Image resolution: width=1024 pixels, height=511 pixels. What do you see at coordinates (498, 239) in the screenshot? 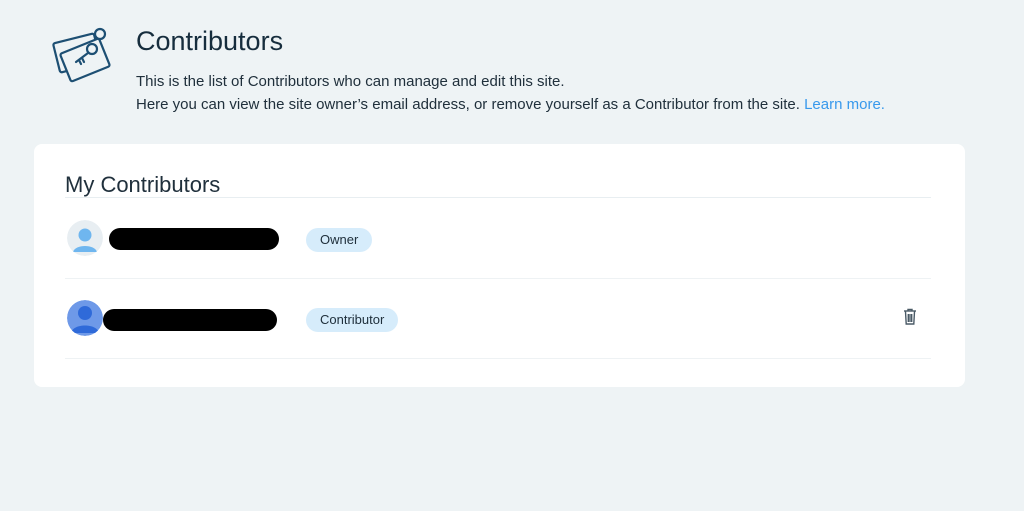
I see `contributor-row-owner: Owner` at bounding box center [498, 239].